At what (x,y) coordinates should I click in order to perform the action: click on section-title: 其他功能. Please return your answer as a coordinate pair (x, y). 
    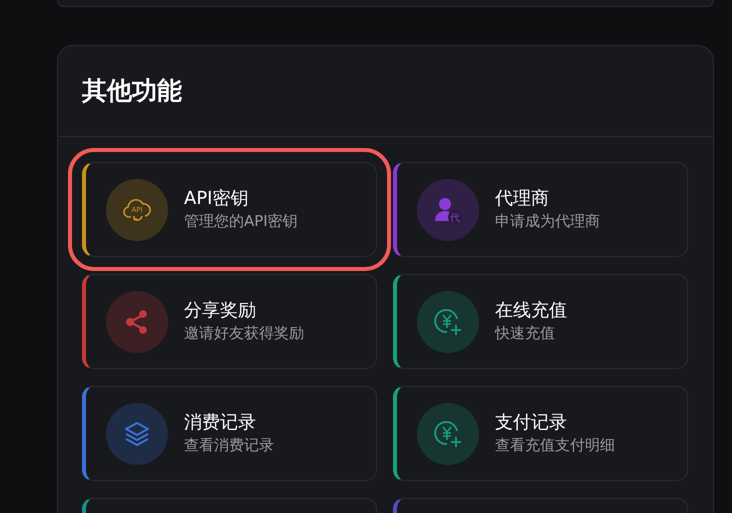
    Looking at the image, I should click on (132, 91).